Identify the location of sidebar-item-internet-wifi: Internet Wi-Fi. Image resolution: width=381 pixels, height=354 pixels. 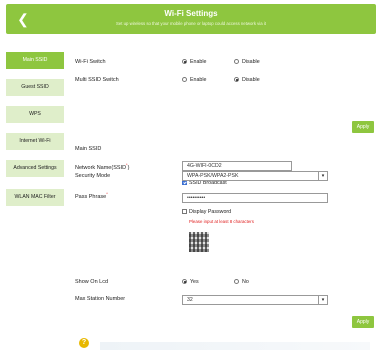
(35, 141).